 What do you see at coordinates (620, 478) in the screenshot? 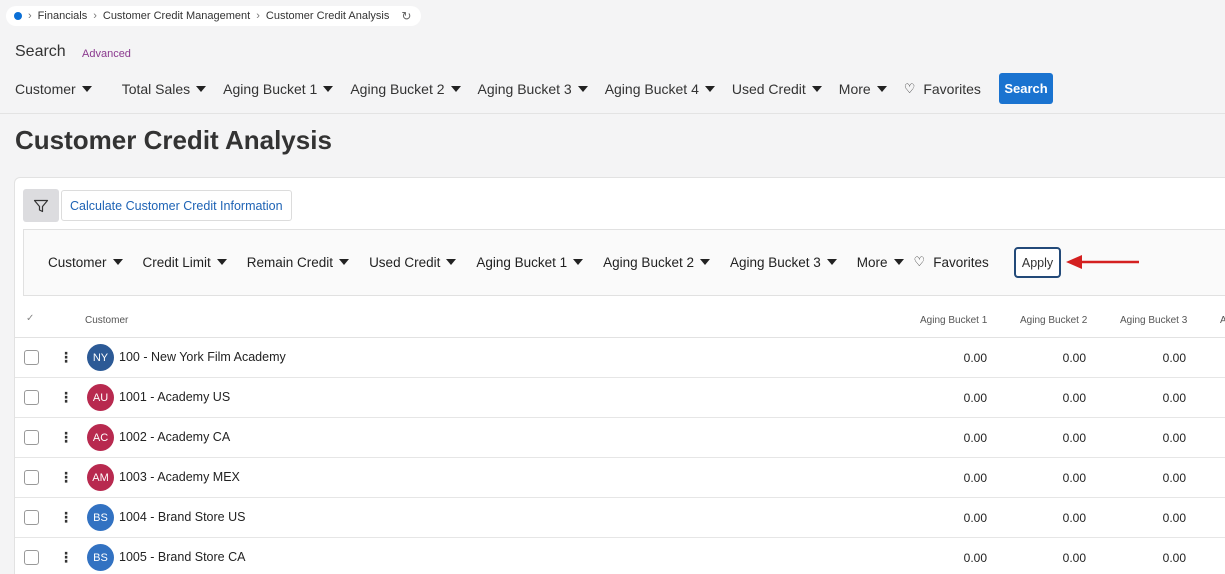
I see `table-row: ⋮ AM 1003 - Academy MEX 0.00 0.00 0.00` at bounding box center [620, 478].